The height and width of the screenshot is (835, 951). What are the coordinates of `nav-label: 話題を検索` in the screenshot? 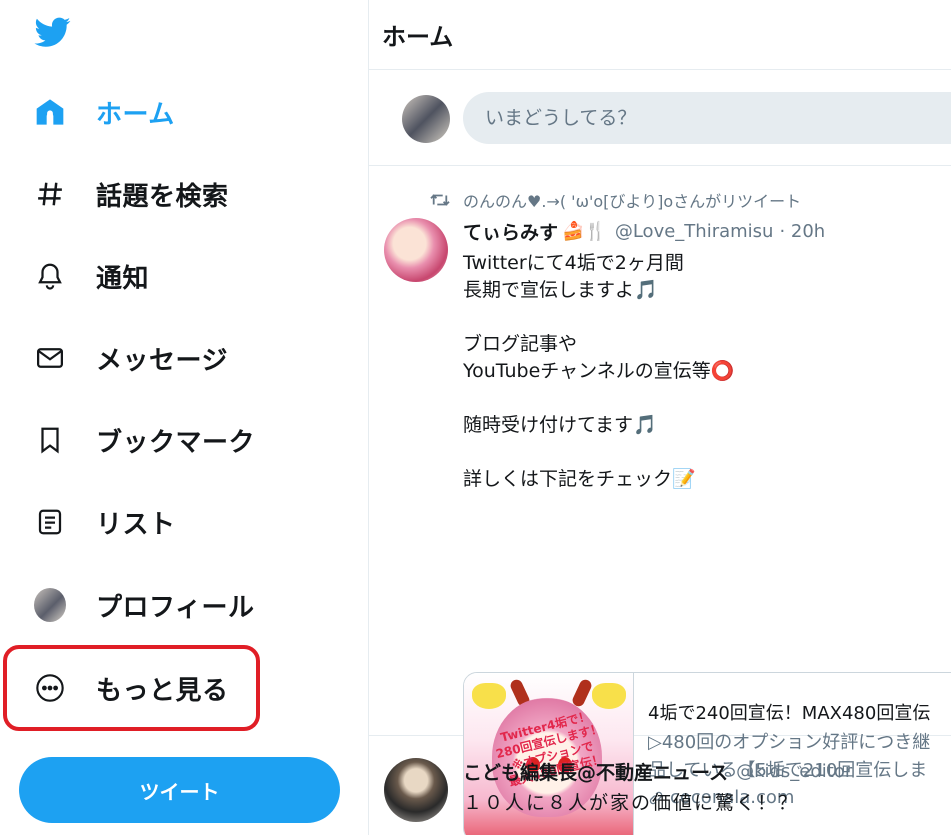 It's located at (162, 196).